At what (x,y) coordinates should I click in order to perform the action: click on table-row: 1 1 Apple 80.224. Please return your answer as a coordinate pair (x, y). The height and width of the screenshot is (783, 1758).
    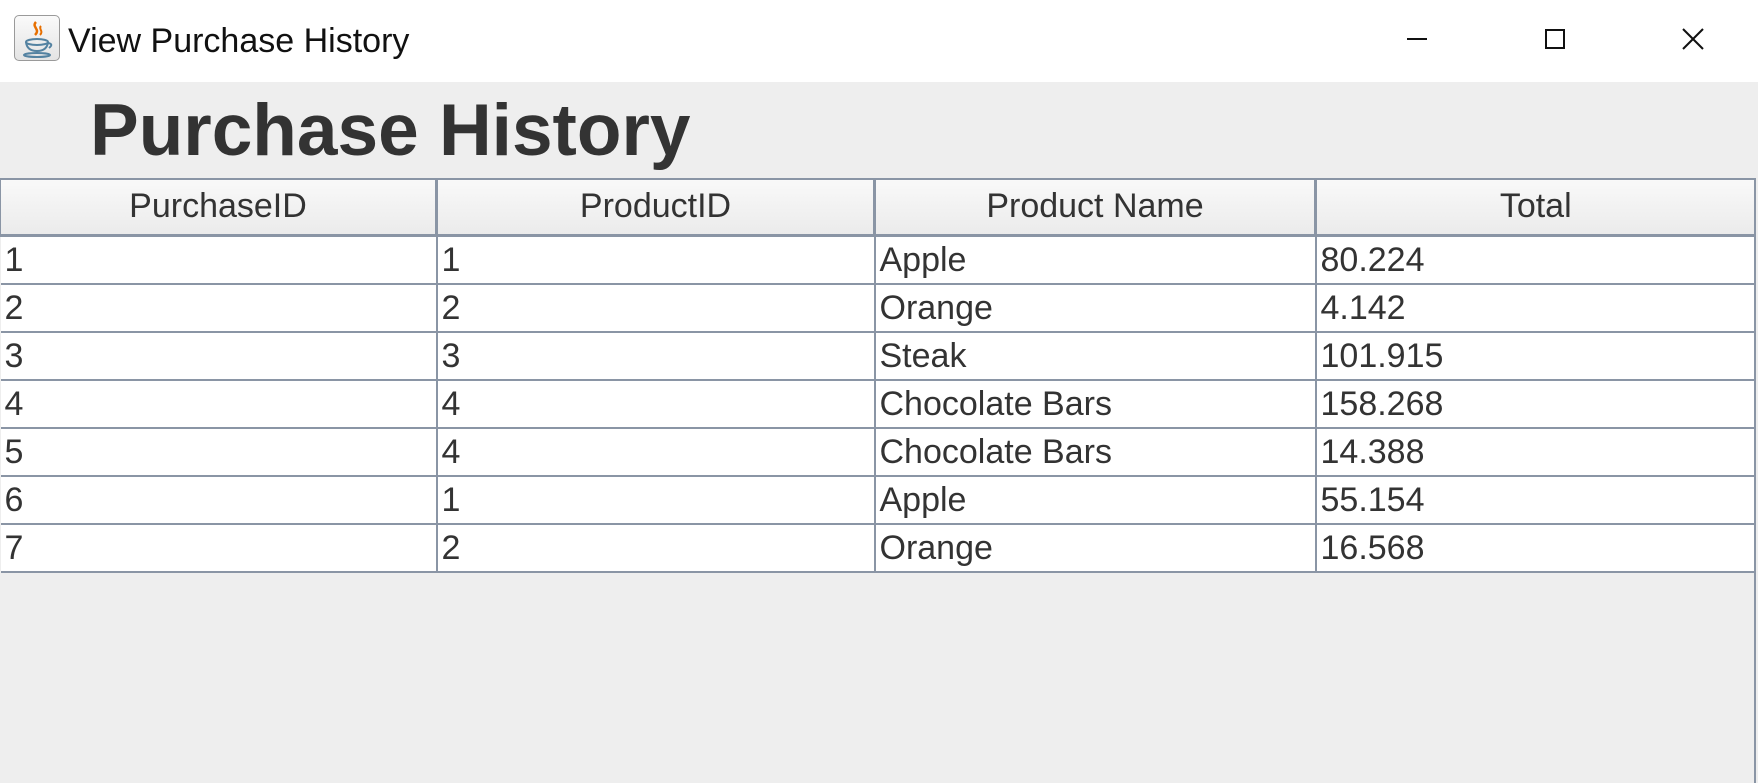
    Looking at the image, I should click on (877, 260).